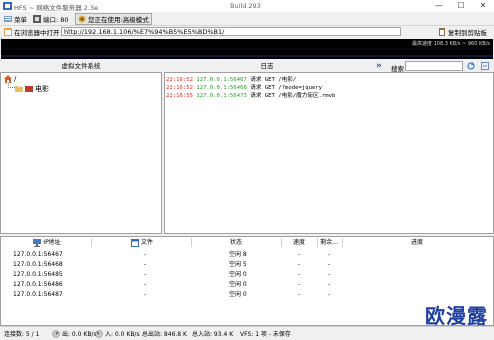  Describe the element at coordinates (485, 66) in the screenshot. I see `settings-icon` at that location.